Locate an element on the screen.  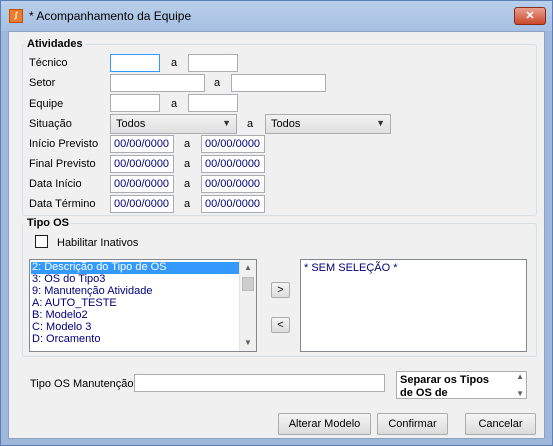
situacao-label: Situação is located at coordinates (50, 124).